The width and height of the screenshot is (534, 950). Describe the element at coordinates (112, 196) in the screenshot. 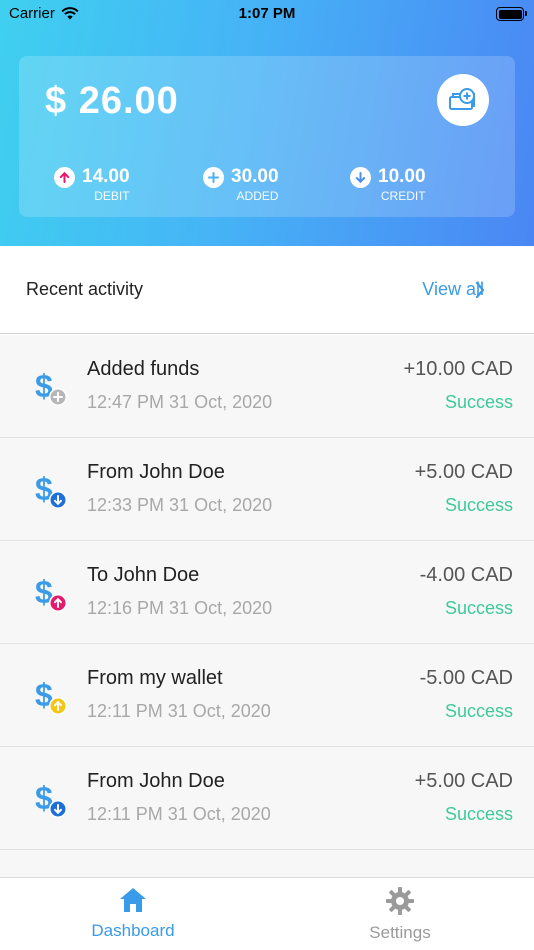

I see `stat-label: DEBIT` at that location.